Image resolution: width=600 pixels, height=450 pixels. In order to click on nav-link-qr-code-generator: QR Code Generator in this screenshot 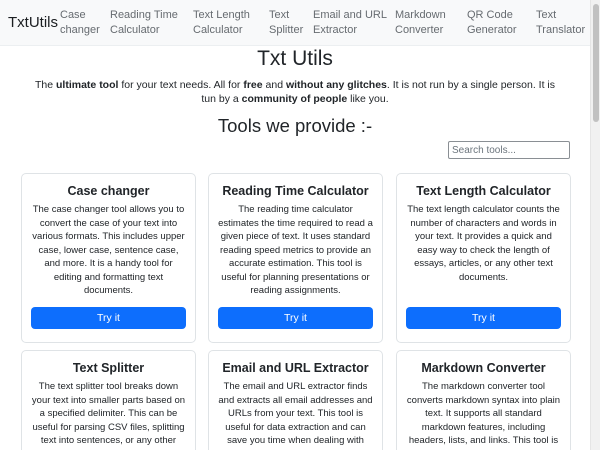, I will do `click(496, 23)`.